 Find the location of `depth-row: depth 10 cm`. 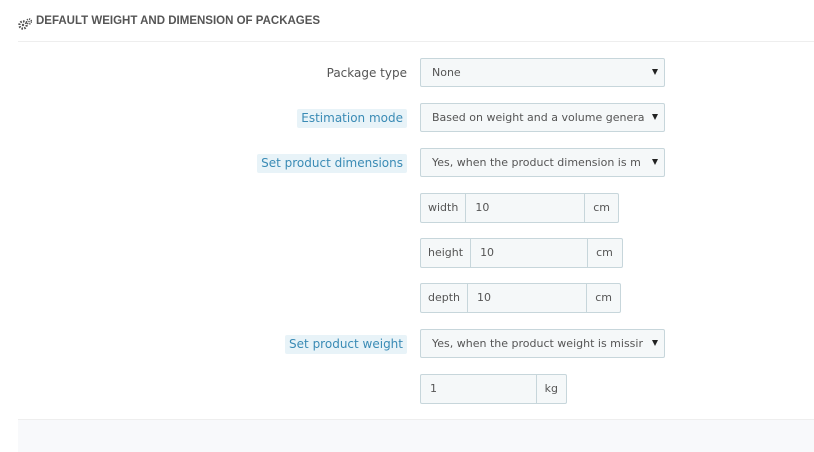

depth-row: depth 10 cm is located at coordinates (407, 298).